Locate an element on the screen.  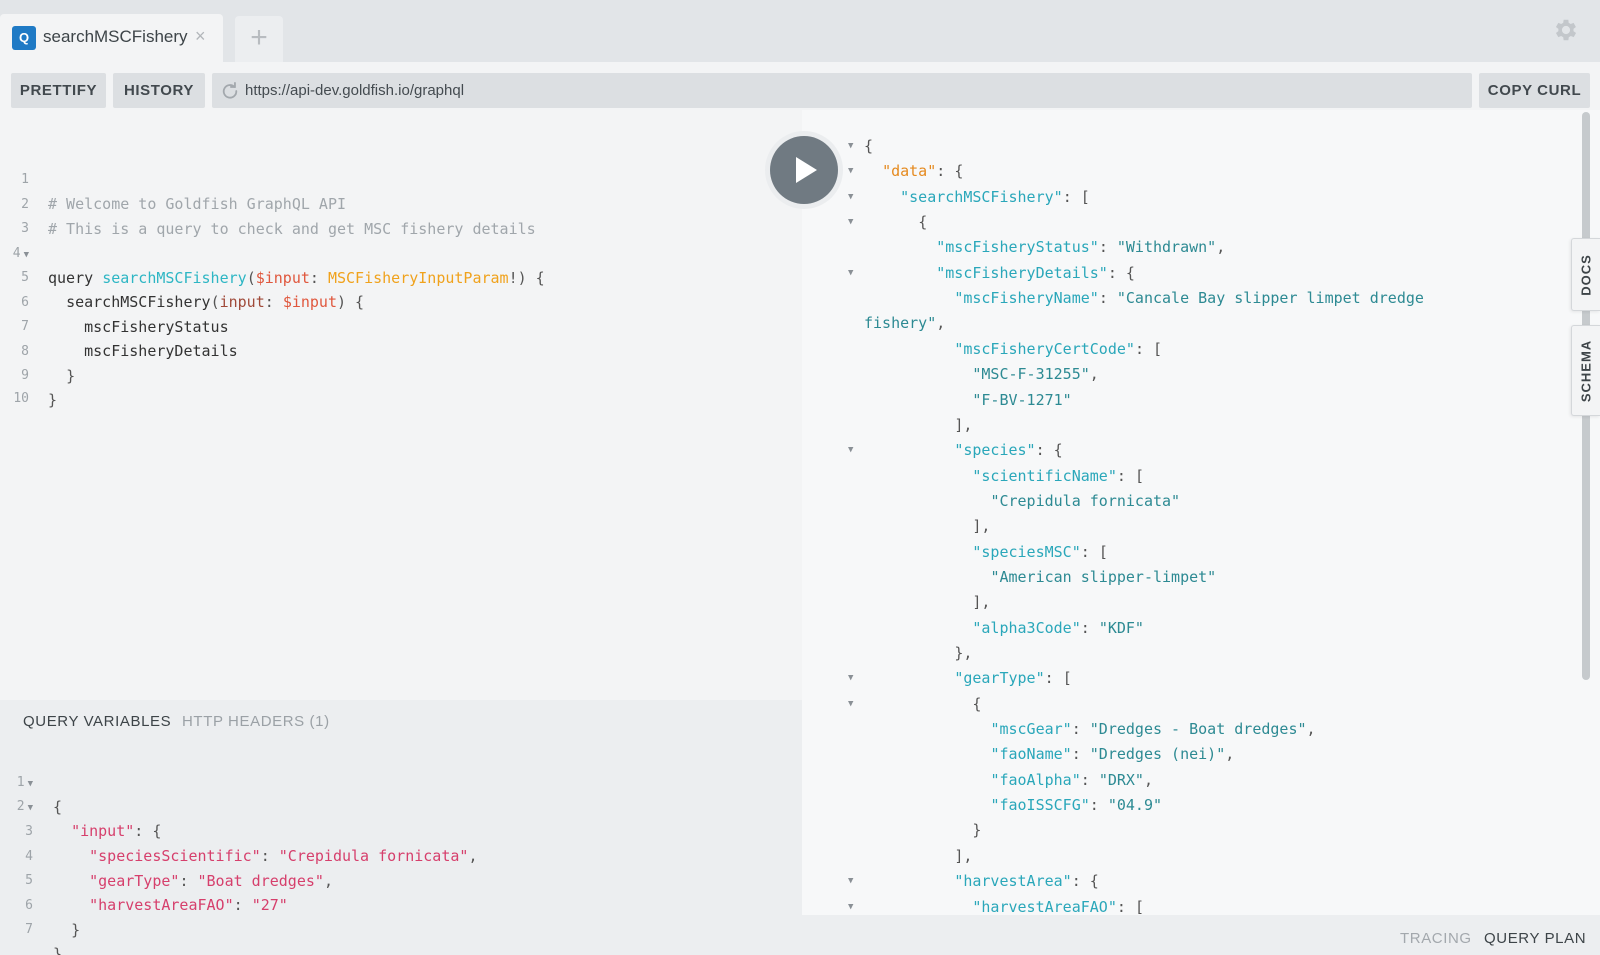
query-plan-tab: QUERY PLAN is located at coordinates (1535, 938).